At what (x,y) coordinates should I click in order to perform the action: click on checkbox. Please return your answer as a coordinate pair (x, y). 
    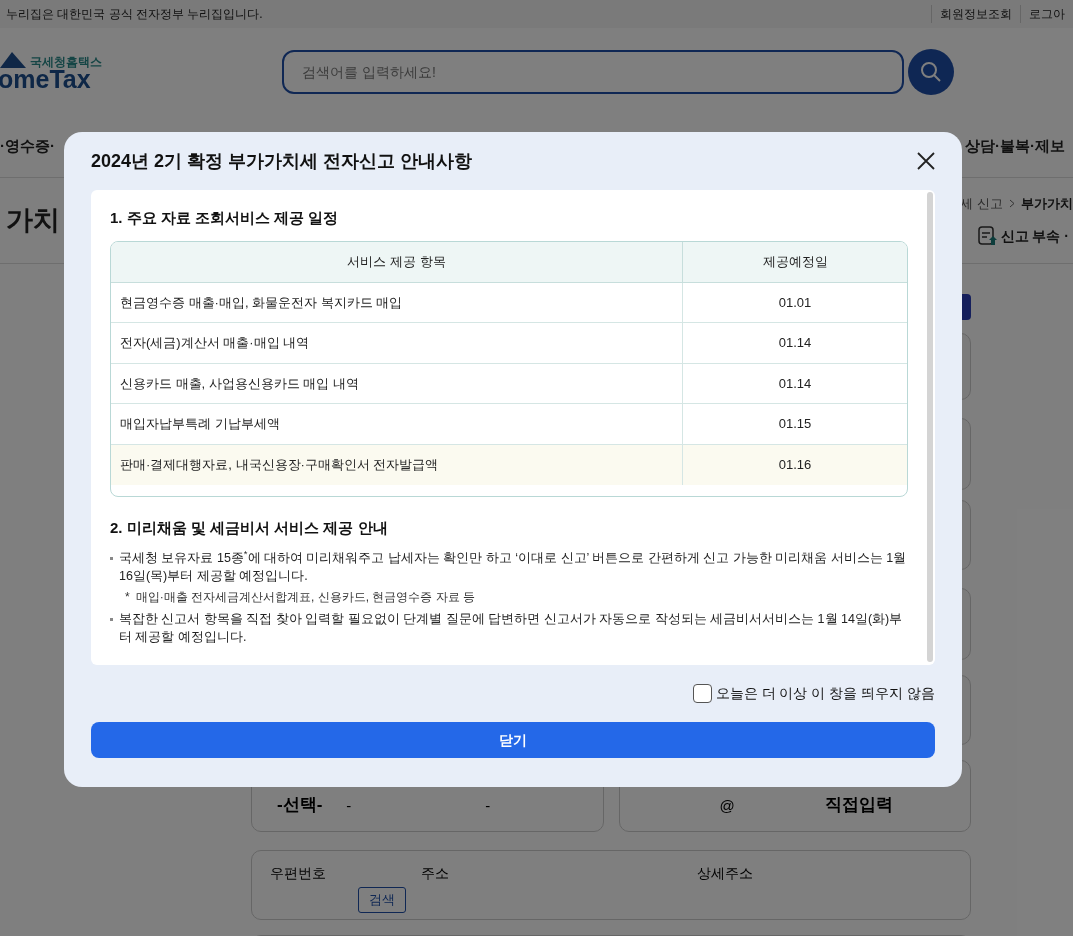
    Looking at the image, I should click on (702, 693).